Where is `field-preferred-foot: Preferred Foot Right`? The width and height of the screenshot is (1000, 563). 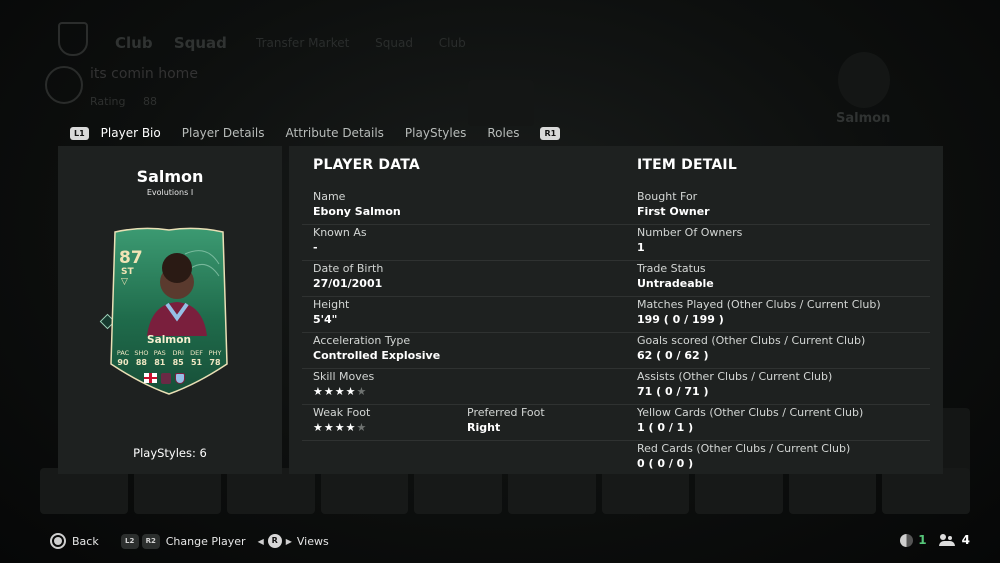 field-preferred-foot: Preferred Foot Right is located at coordinates (506, 420).